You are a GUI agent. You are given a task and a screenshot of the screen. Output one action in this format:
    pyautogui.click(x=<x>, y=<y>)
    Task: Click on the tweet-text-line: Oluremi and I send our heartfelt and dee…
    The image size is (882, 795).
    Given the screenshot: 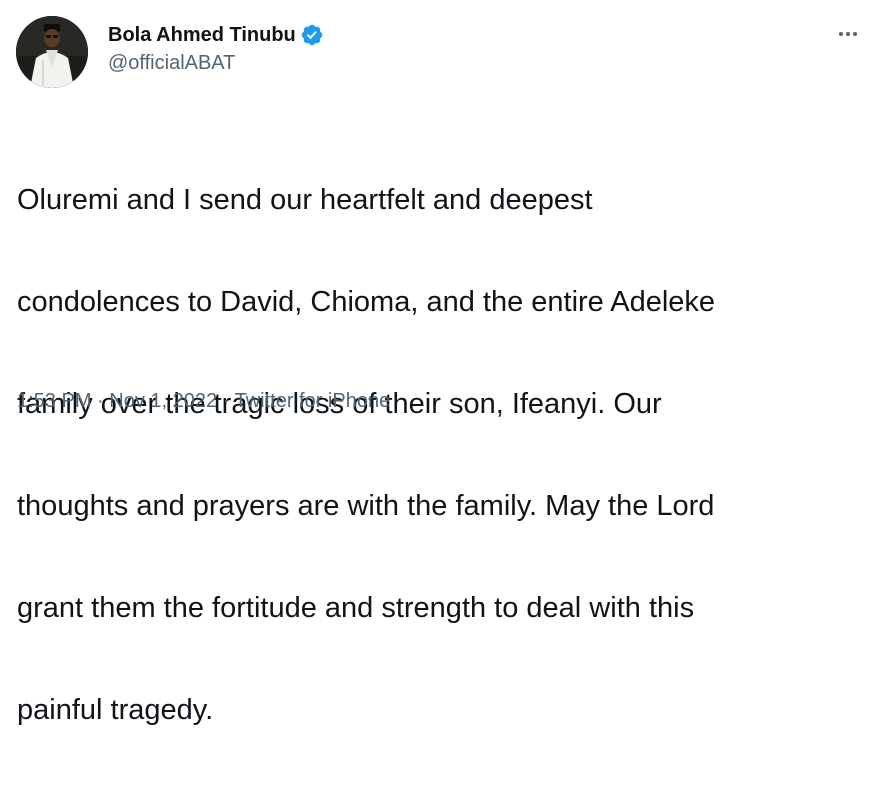 What is the action you would take?
    pyautogui.click(x=305, y=200)
    